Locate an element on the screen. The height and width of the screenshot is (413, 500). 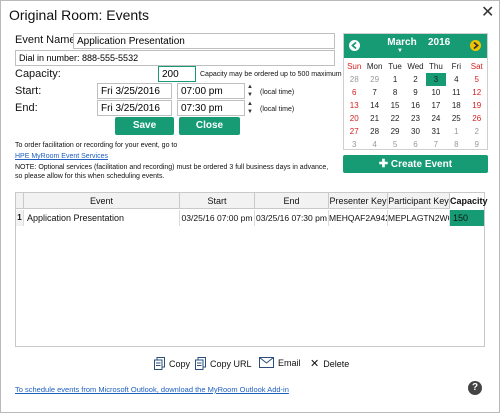
cell-end: 03/25/16 07:30 pm is located at coordinates (292, 218).